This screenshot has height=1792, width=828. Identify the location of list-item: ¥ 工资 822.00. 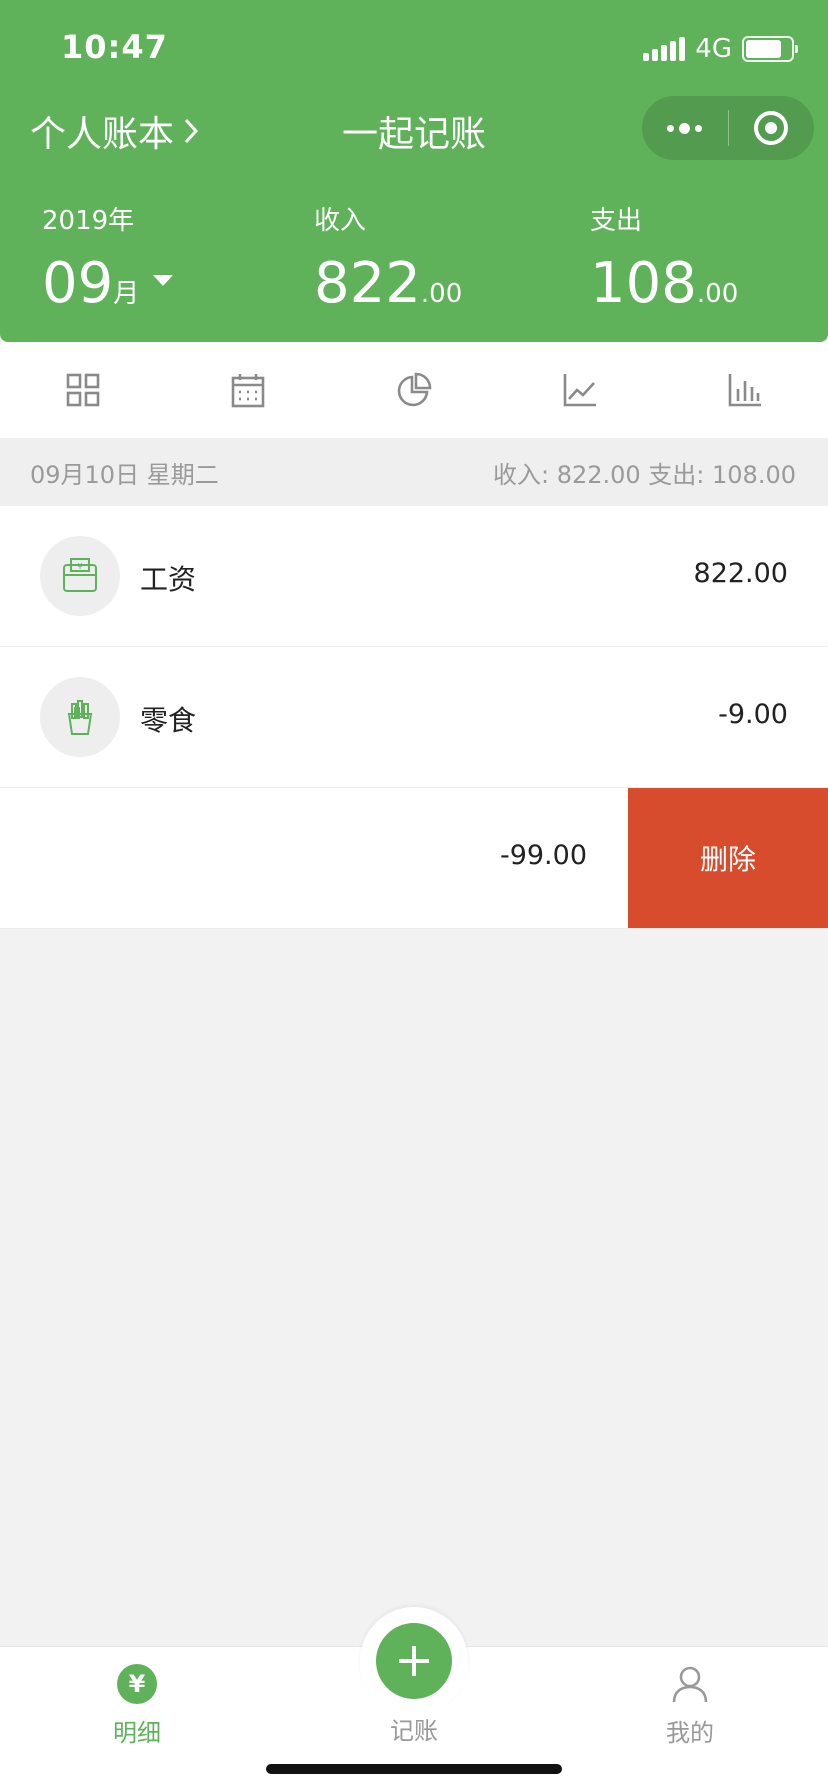
(414, 576).